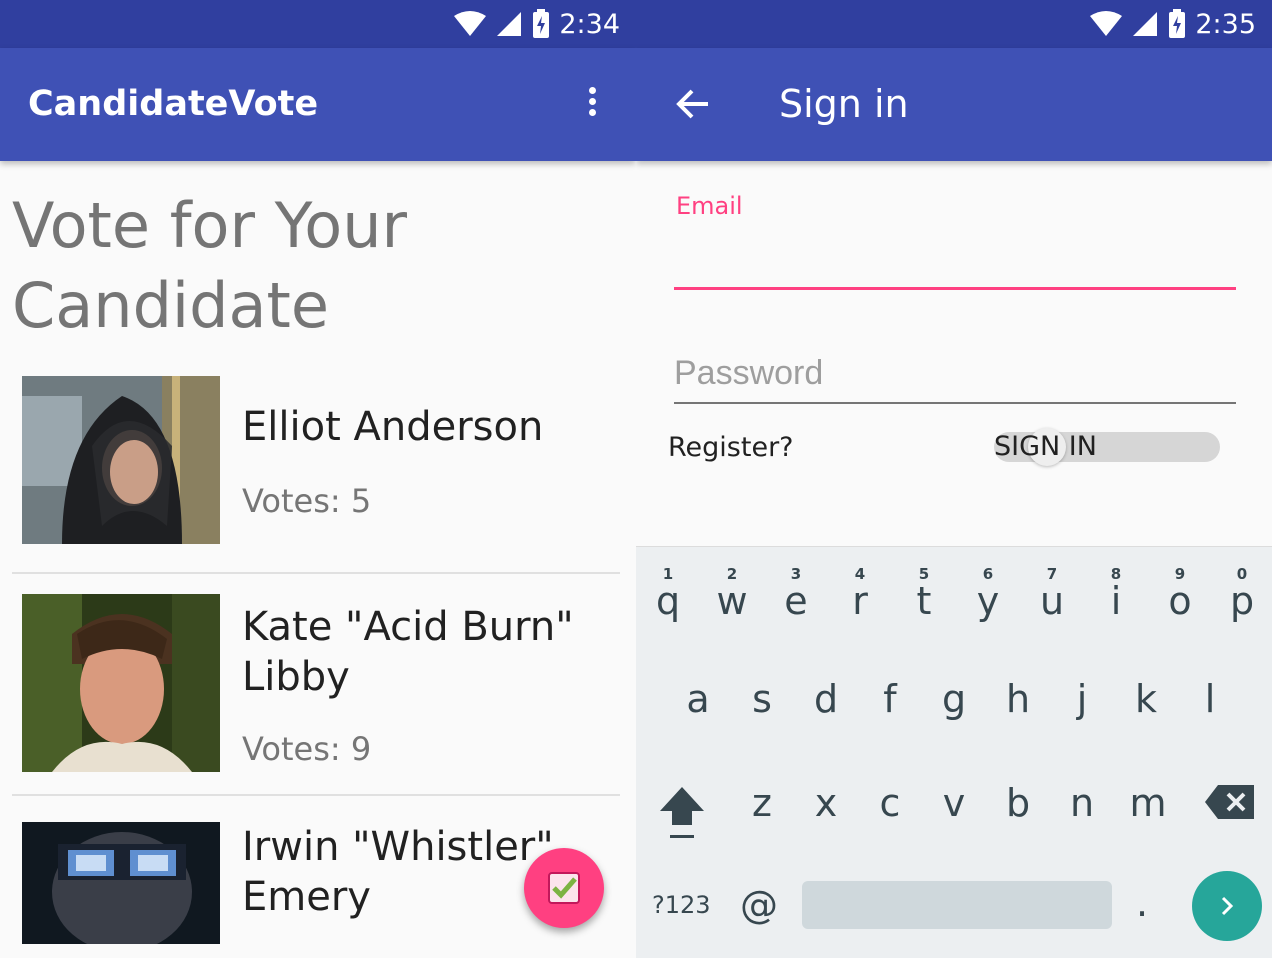 The width and height of the screenshot is (1272, 958). I want to click on key-r: 4r, so click(860, 594).